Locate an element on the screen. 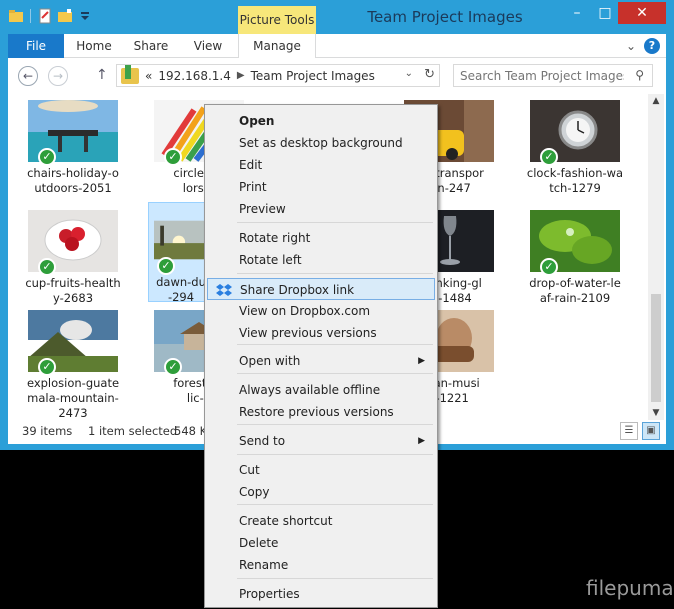 This screenshot has height=609, width=674. quick-access-toolbar is located at coordinates (50, 16).